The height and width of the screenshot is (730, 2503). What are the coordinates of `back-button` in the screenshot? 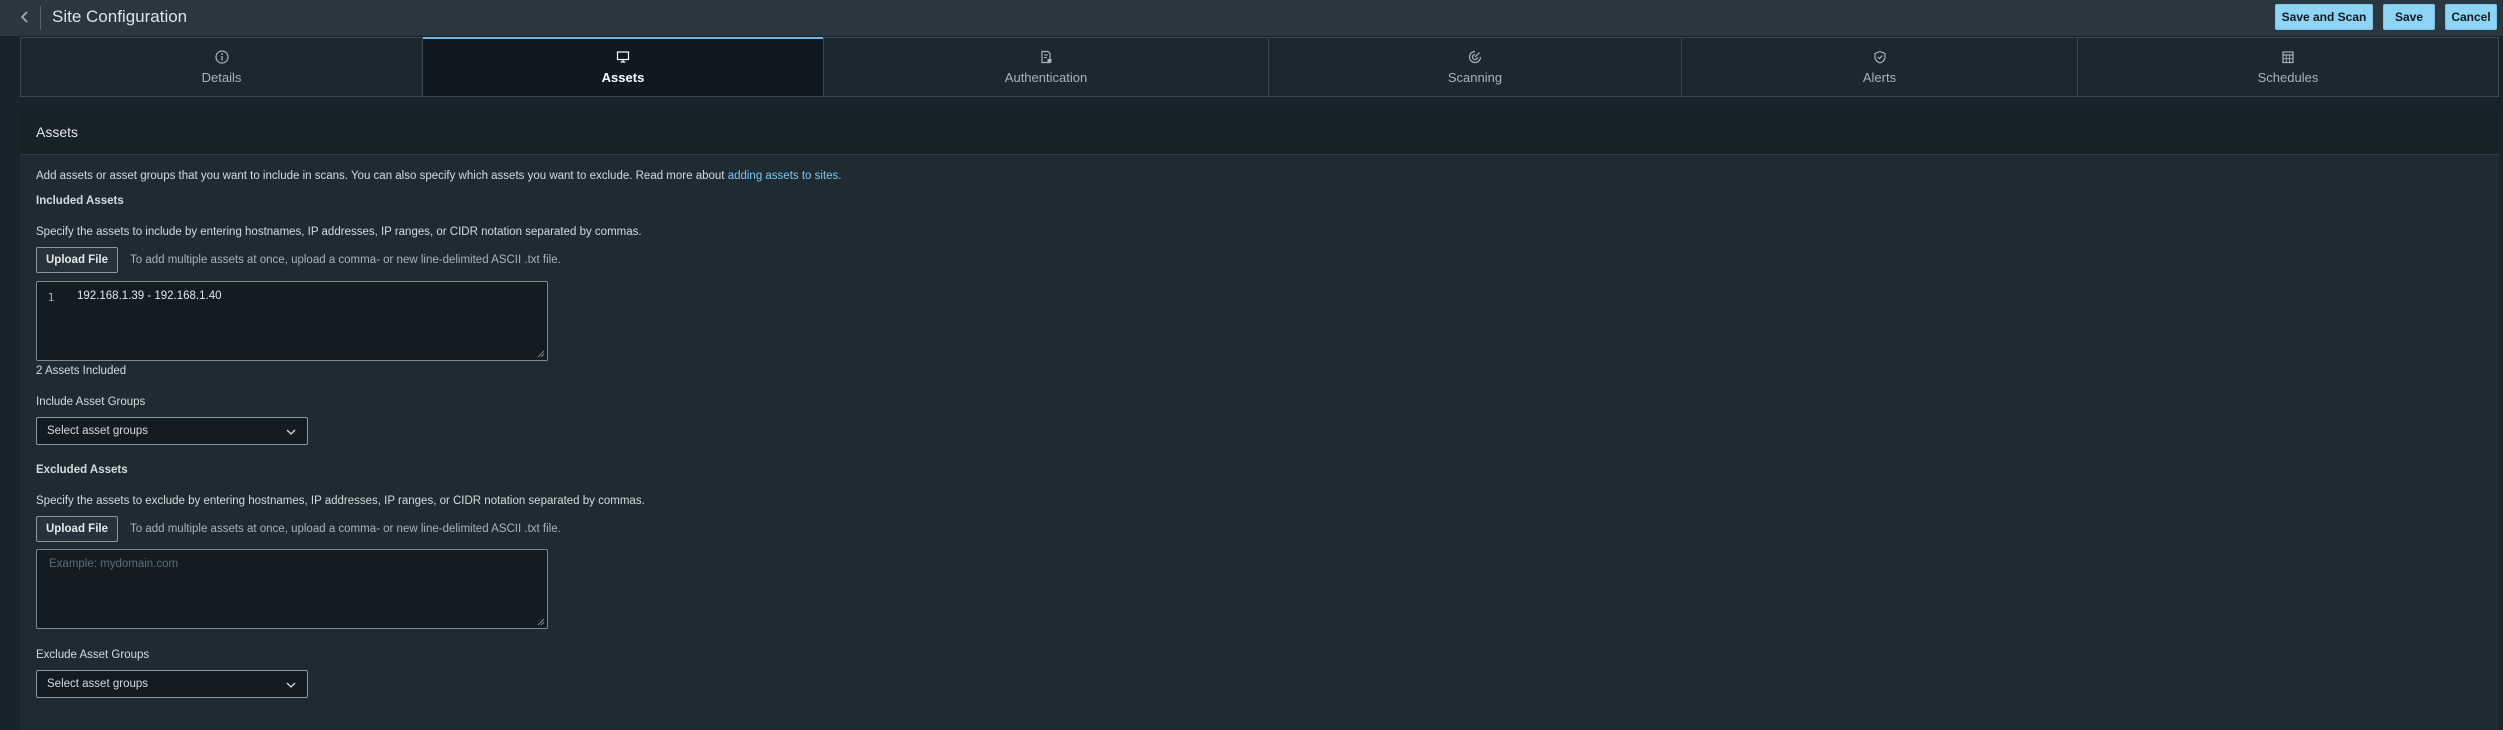 It's located at (25, 17).